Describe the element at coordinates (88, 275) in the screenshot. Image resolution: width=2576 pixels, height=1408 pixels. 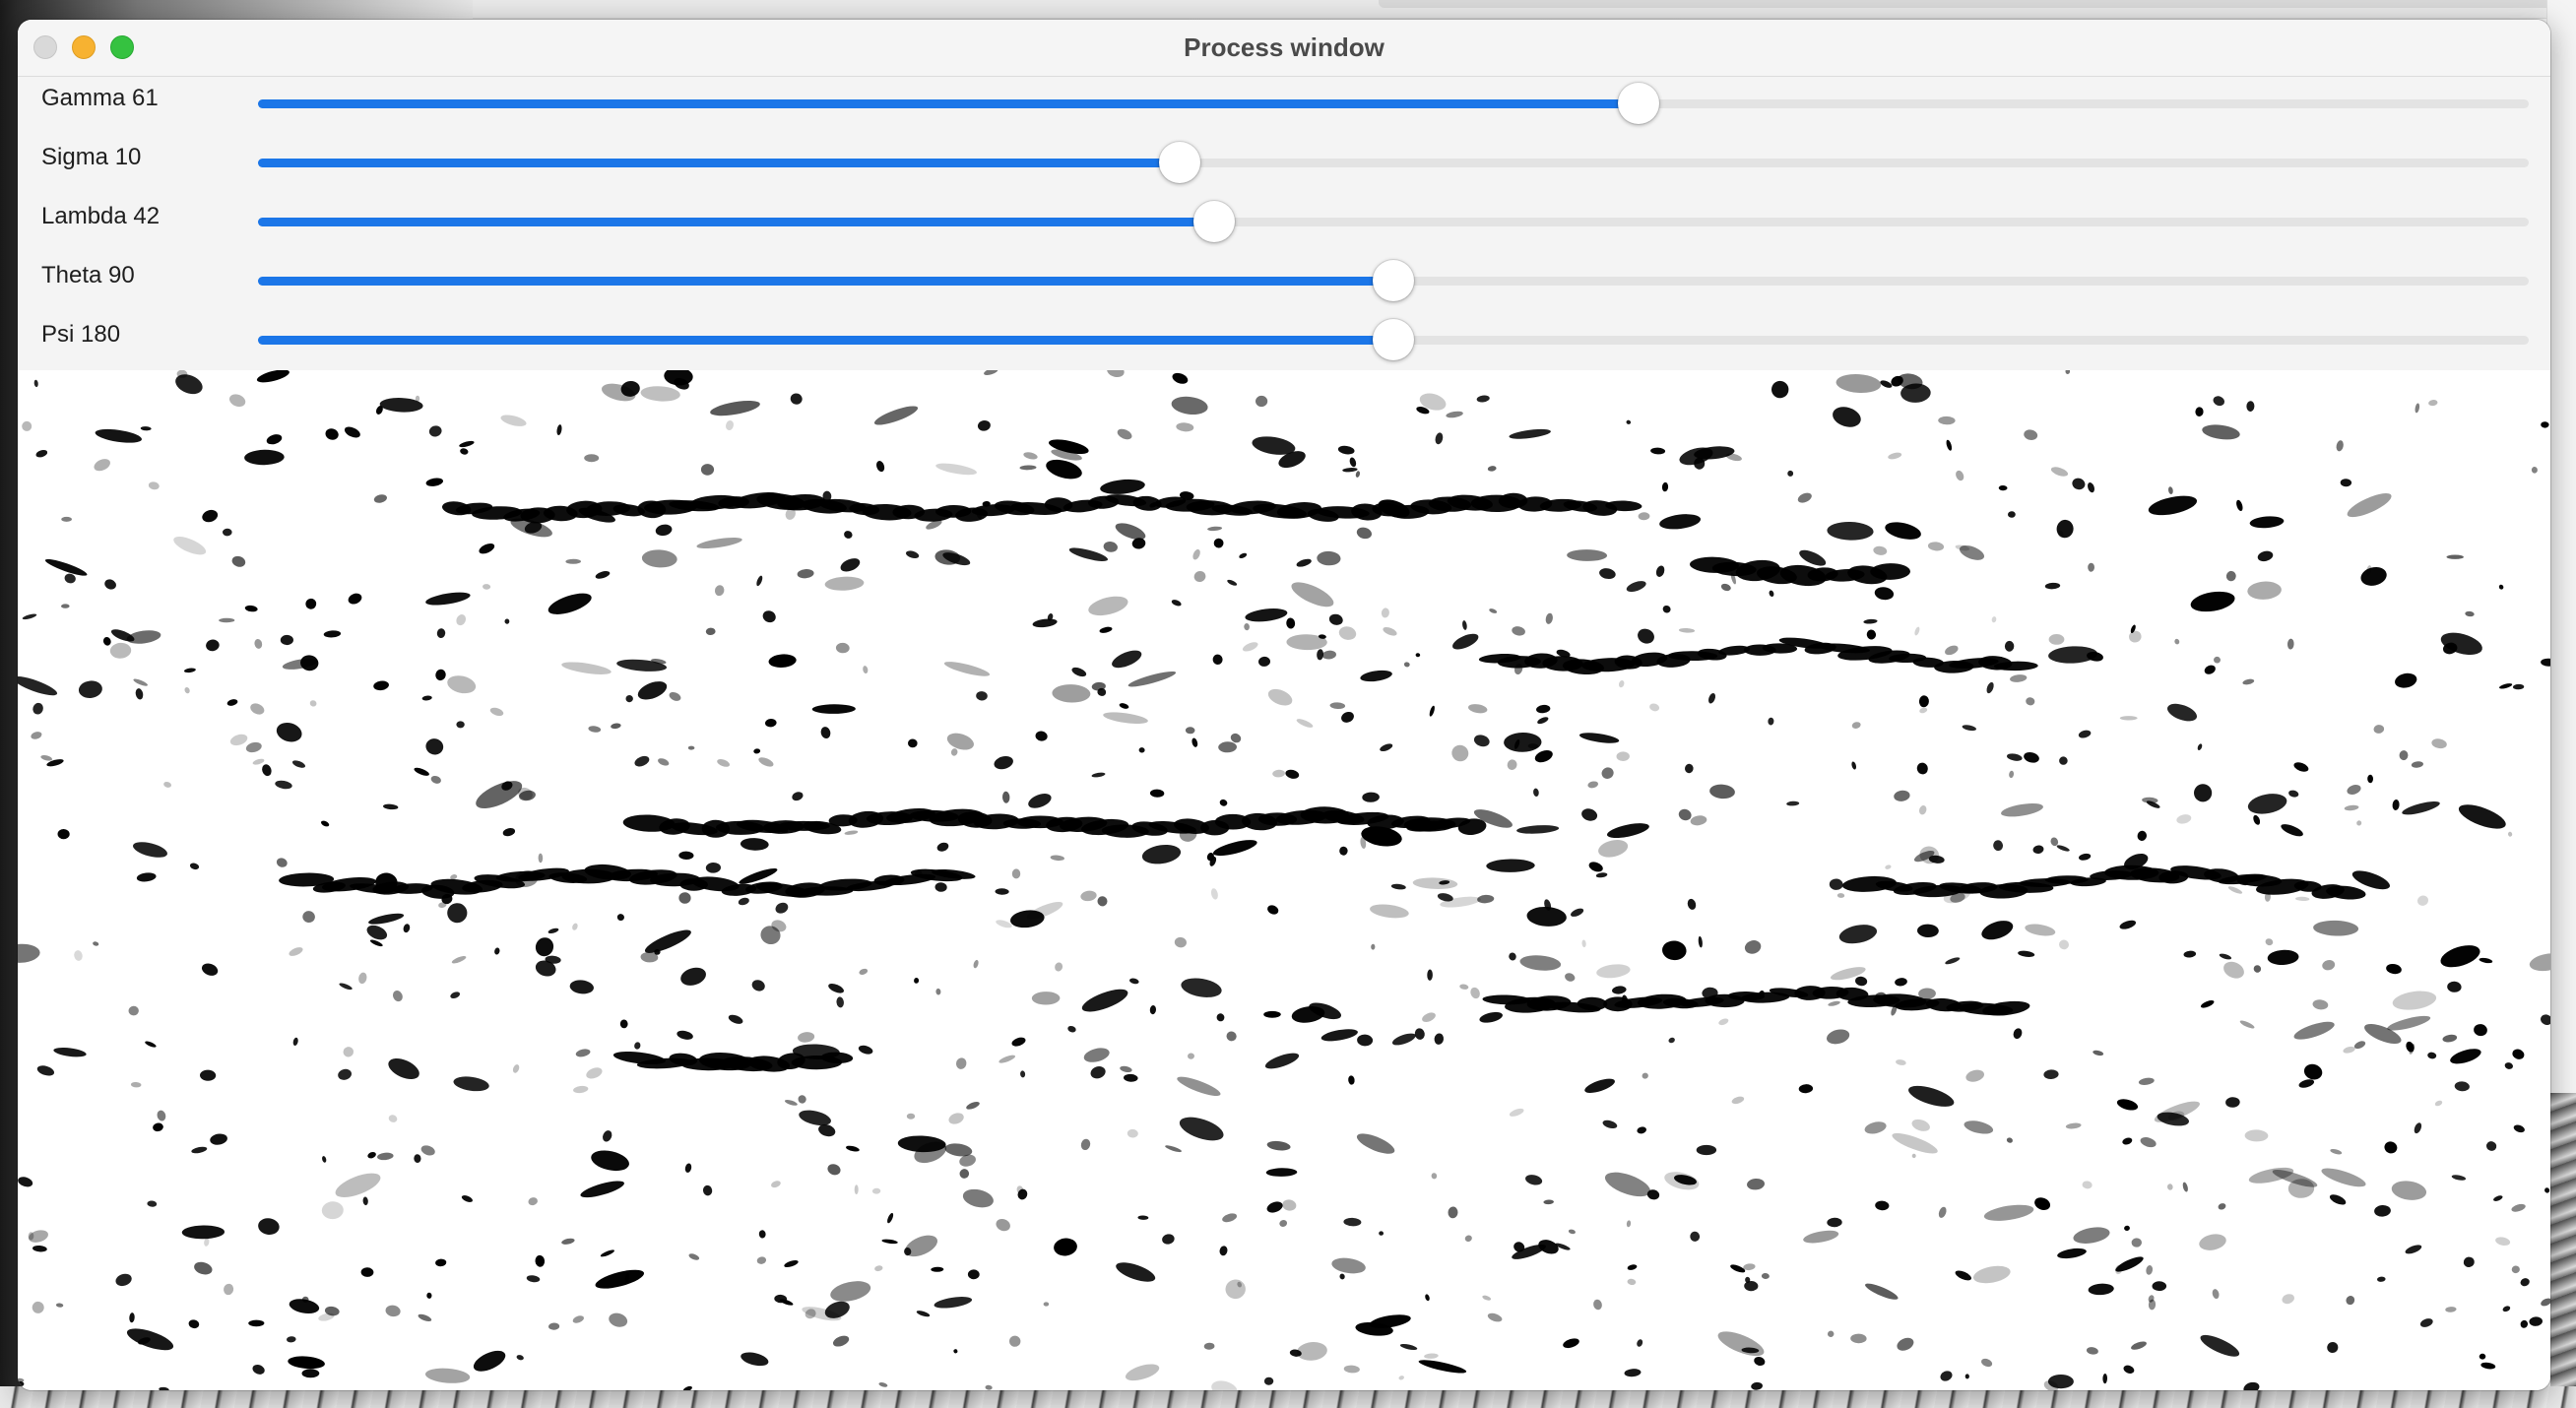
I see `trackbar-label: Theta 90` at that location.